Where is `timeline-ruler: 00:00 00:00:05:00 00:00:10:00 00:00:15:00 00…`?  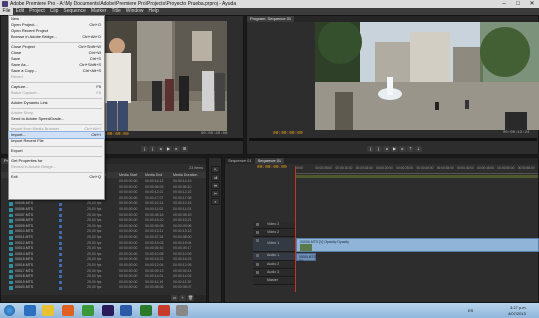 timeline-ruler: 00:00 00:00:05:00 00:00:10:00 00:00:15:00 00… is located at coordinates (416, 170).